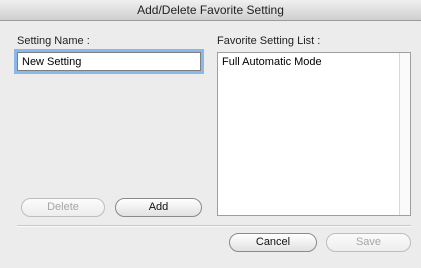 Image resolution: width=421 pixels, height=268 pixels. Describe the element at coordinates (269, 41) in the screenshot. I see `favorite-list-label: Favorite Setting List :` at that location.